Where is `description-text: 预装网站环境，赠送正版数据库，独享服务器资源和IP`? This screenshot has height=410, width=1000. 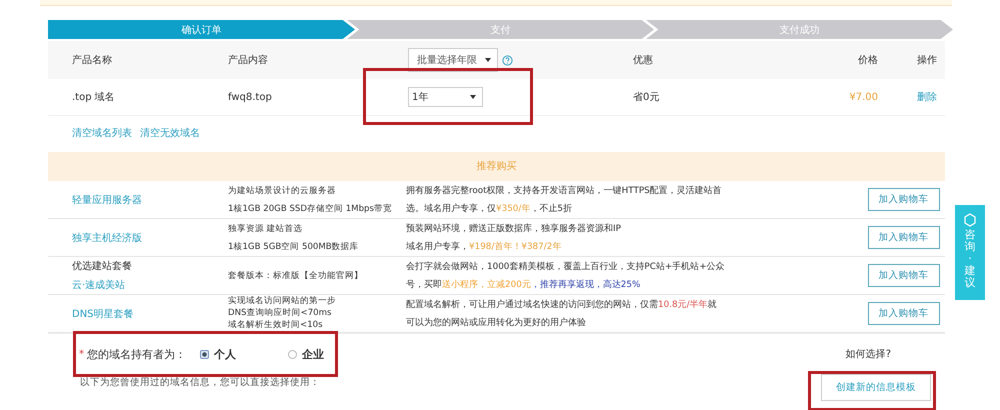
description-text: 预装网站环境，赠送正版数据库，独享服务器资源和IP is located at coordinates (513, 228).